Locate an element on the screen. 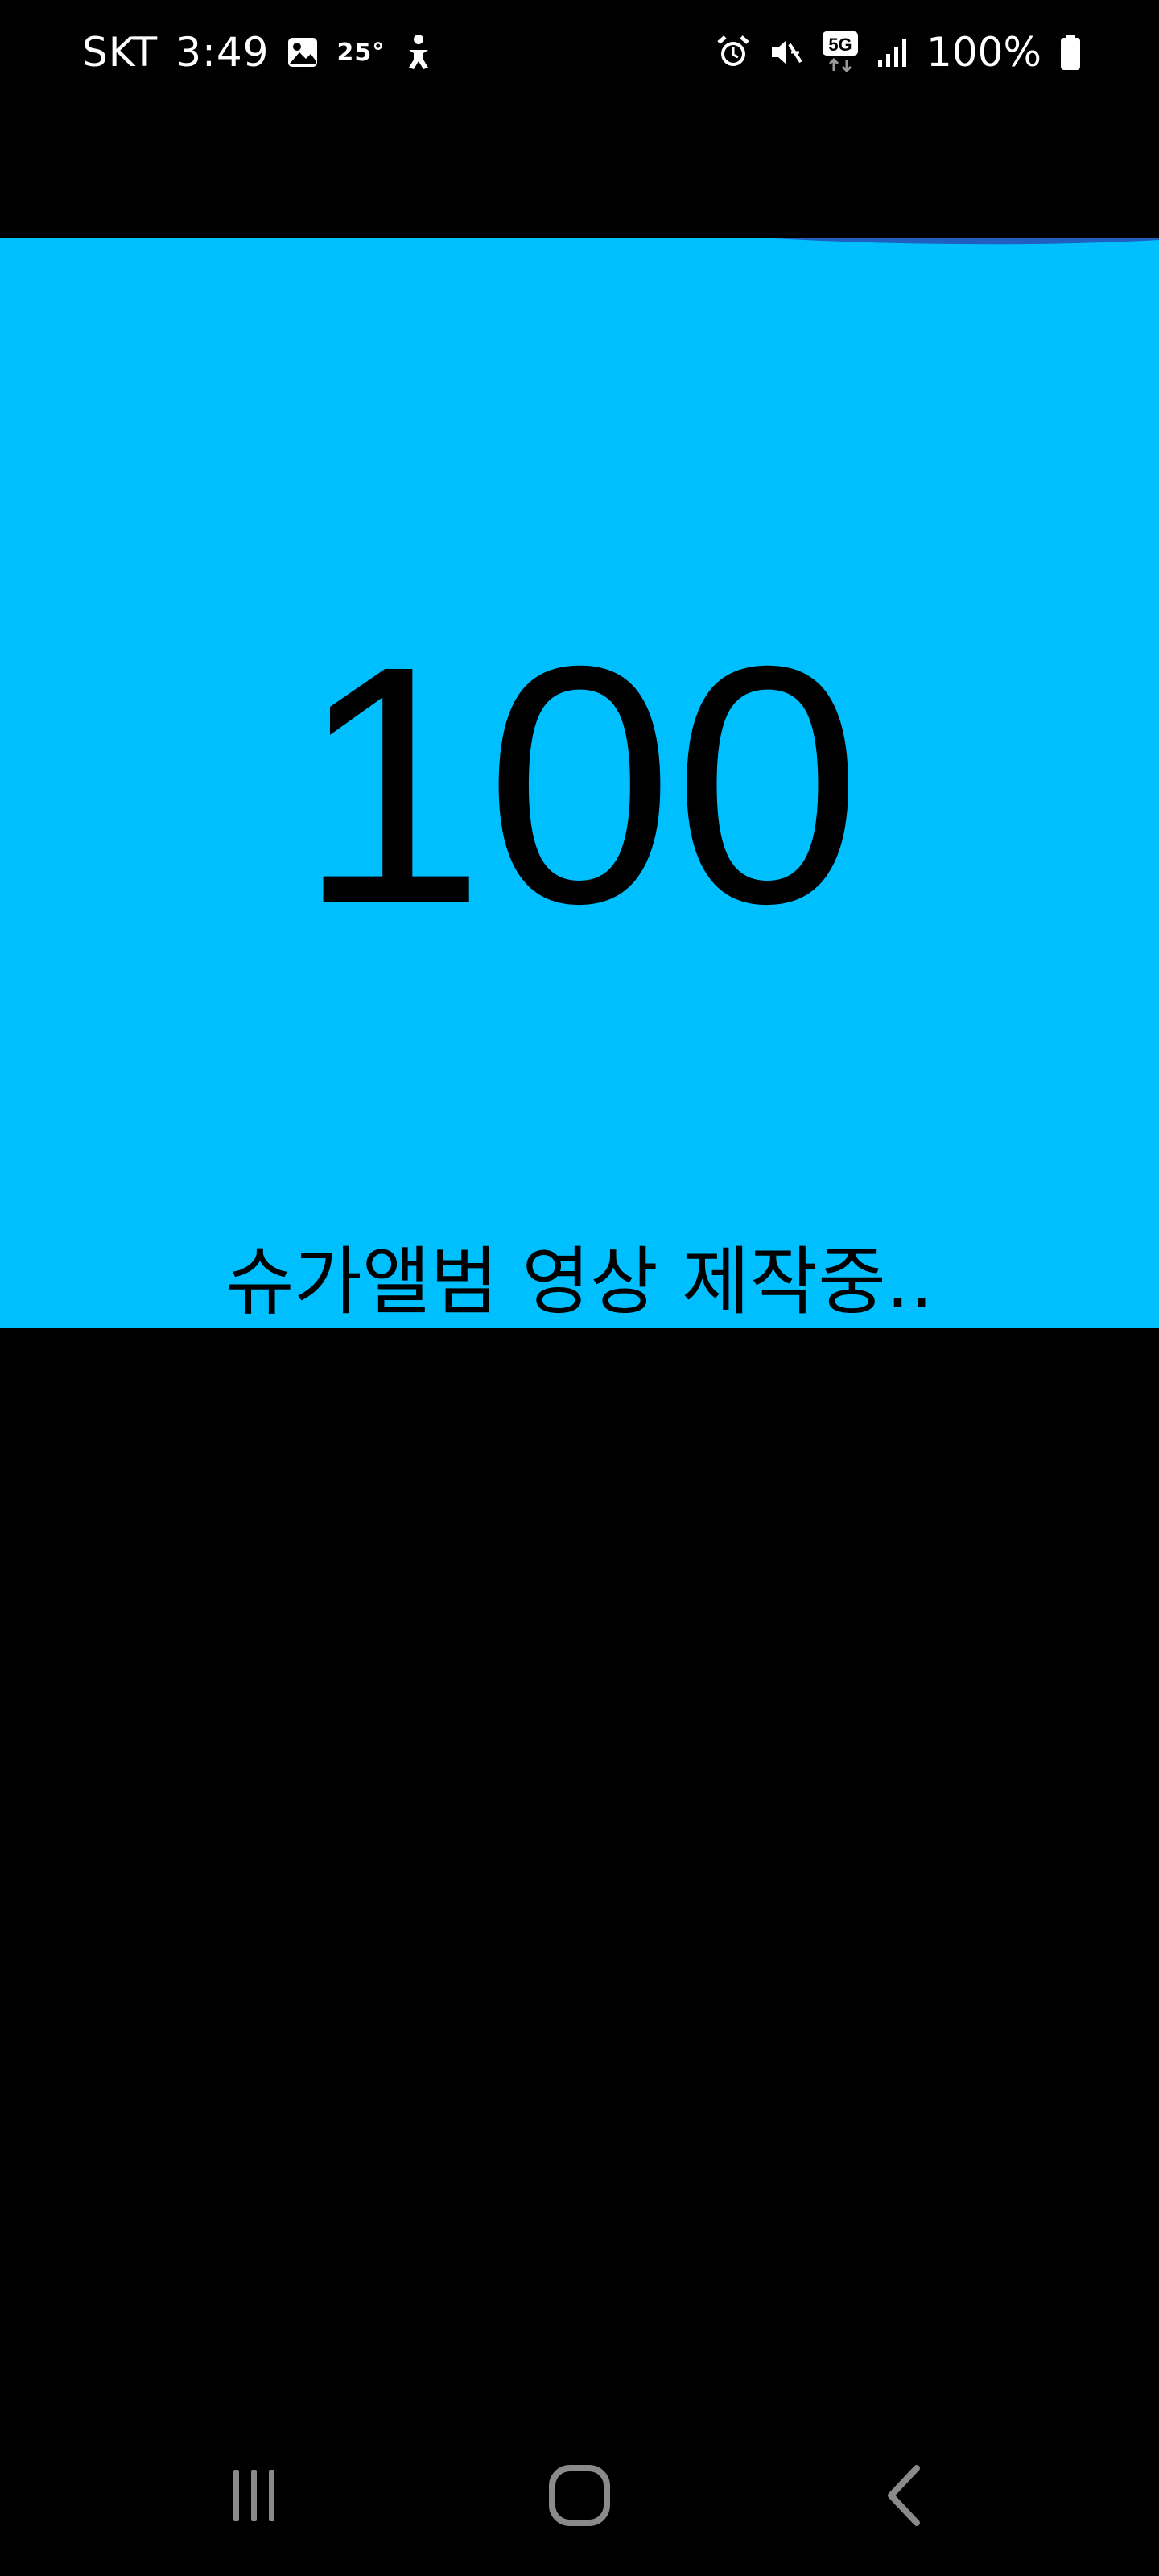 The height and width of the screenshot is (2576, 1159). battery-percent: 100% is located at coordinates (983, 53).